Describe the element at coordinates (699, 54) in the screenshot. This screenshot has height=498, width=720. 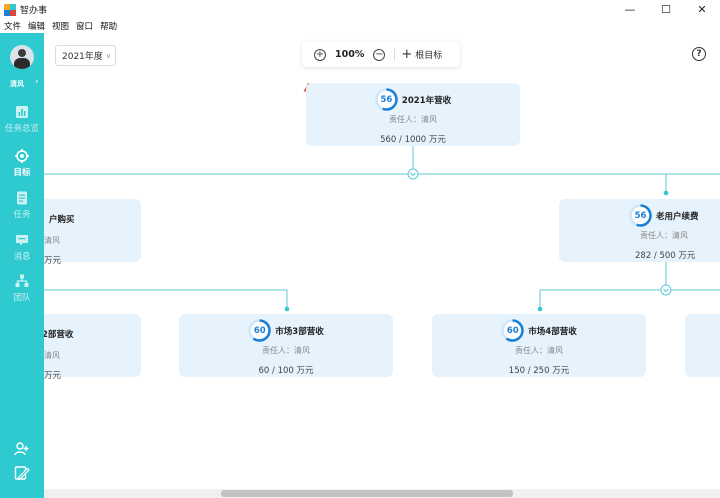
I see `help-icon: ?` at that location.